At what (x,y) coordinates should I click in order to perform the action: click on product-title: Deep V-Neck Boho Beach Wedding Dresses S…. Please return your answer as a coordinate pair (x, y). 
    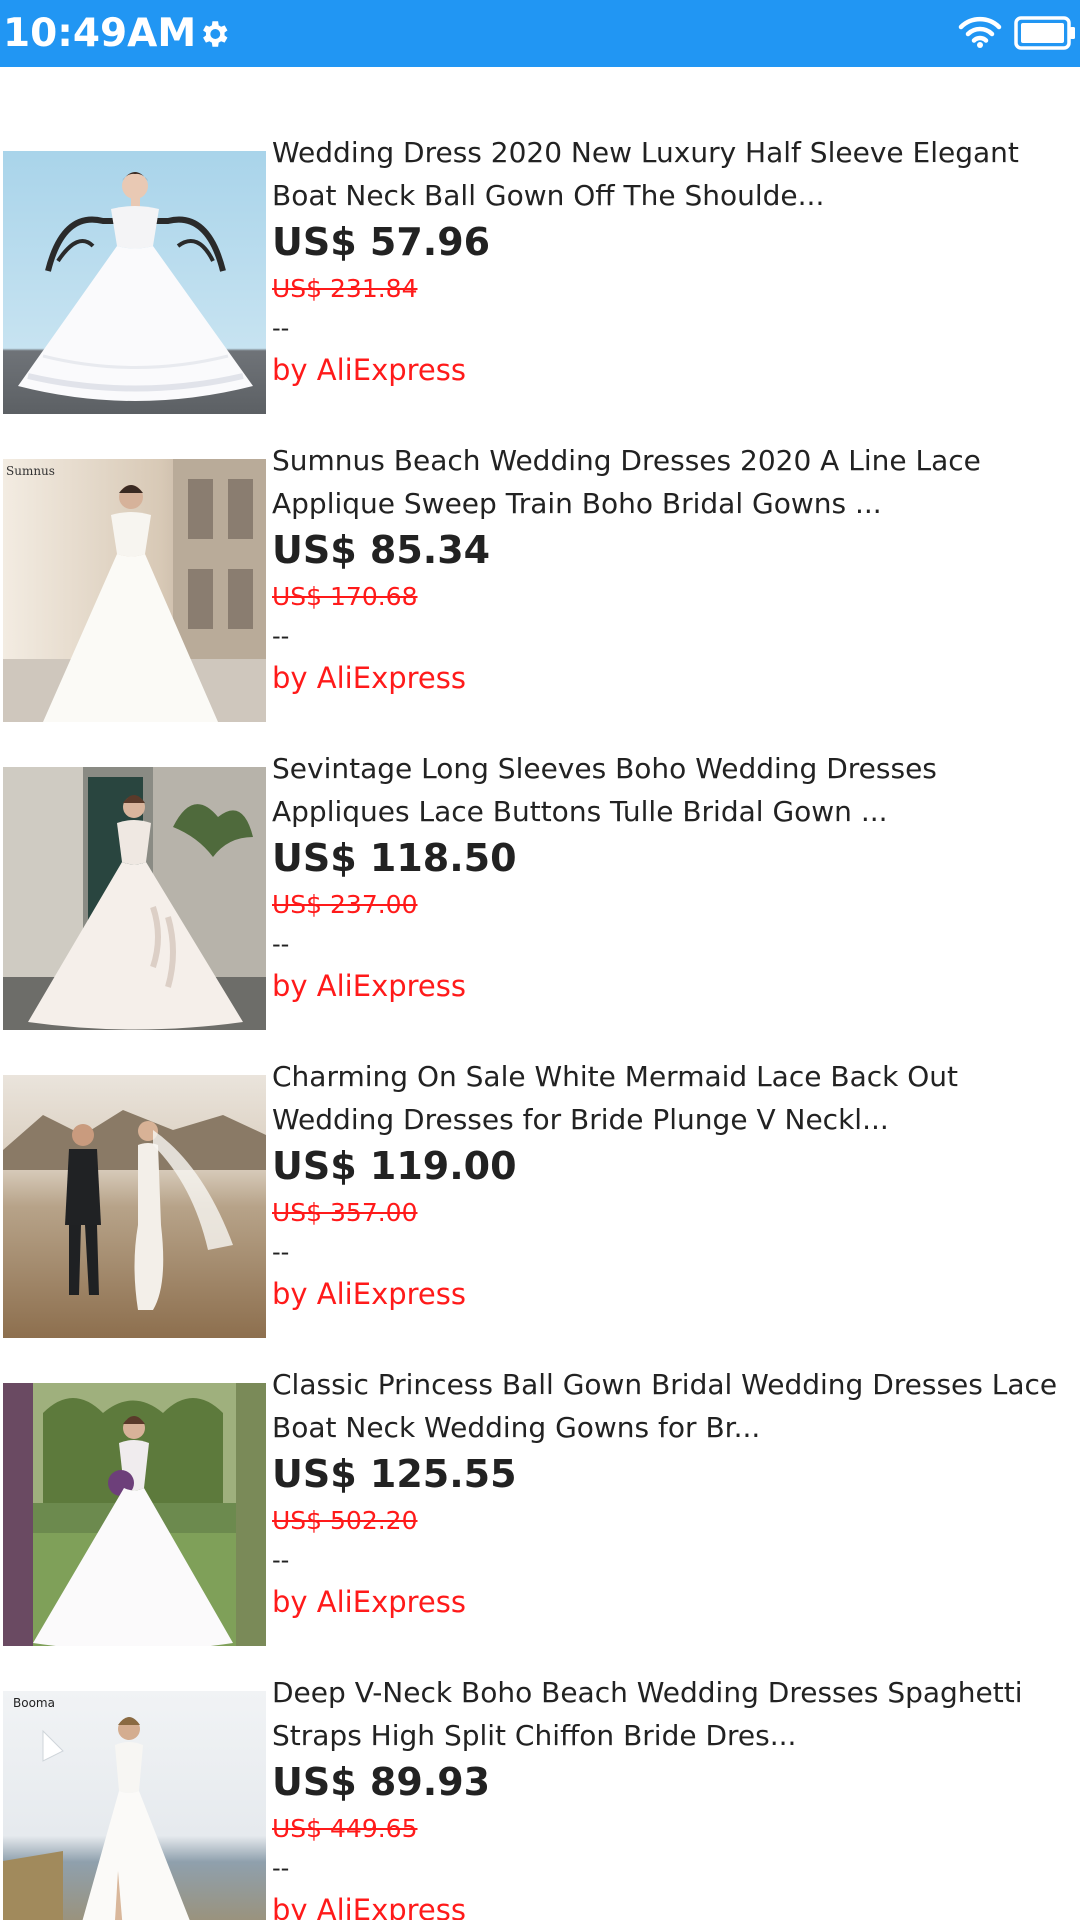
    Looking at the image, I should click on (672, 1714).